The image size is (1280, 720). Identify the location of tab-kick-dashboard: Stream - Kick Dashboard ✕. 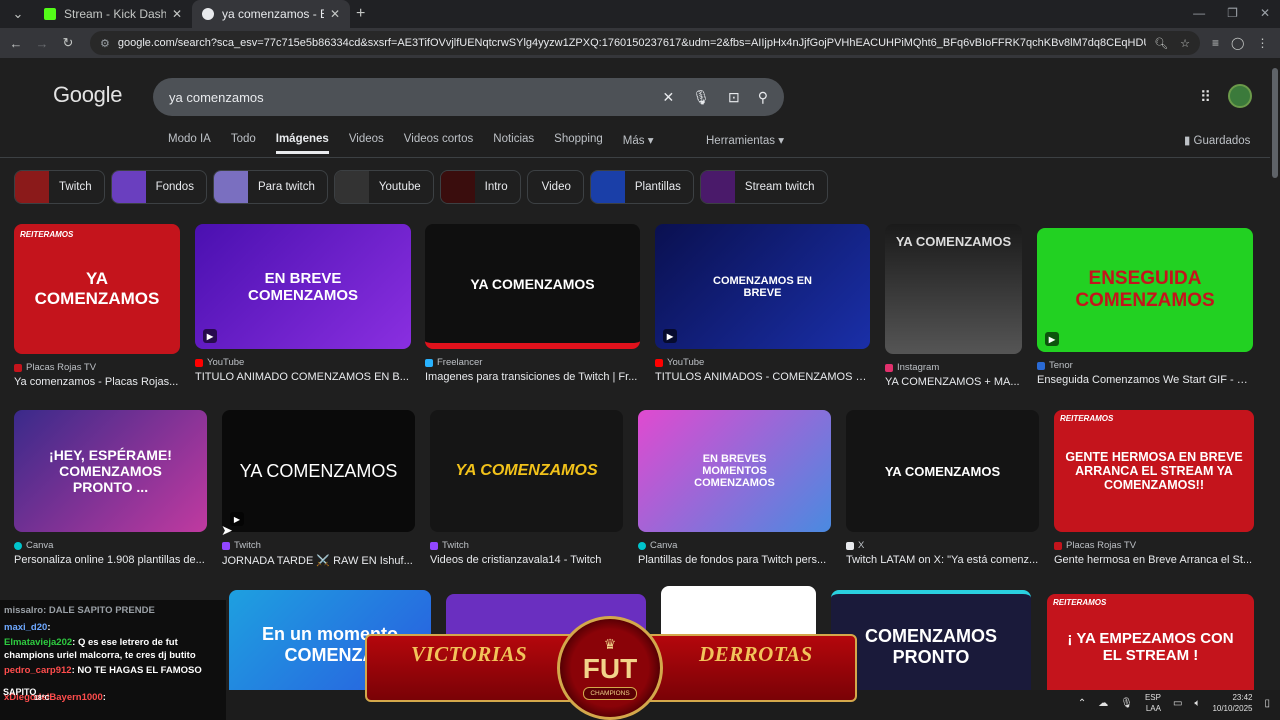
(113, 14).